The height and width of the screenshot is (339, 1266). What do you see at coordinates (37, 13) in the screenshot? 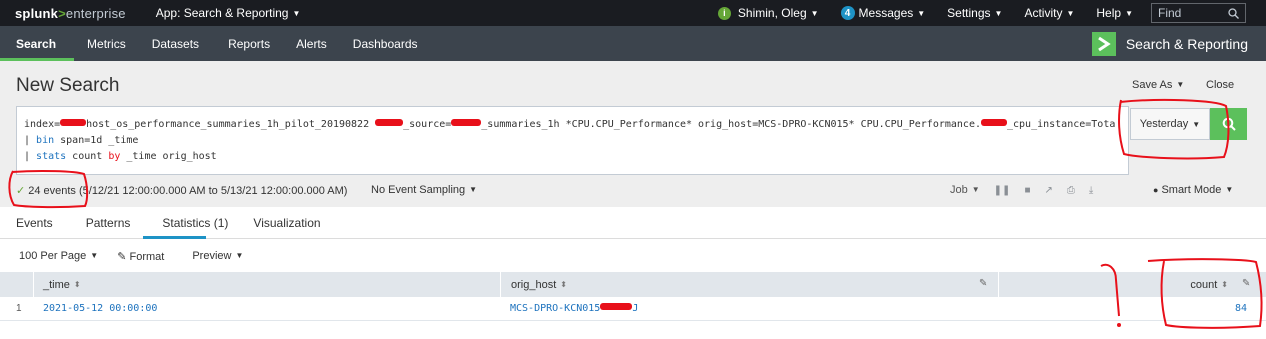
I see `logo-text: splunk` at bounding box center [37, 13].